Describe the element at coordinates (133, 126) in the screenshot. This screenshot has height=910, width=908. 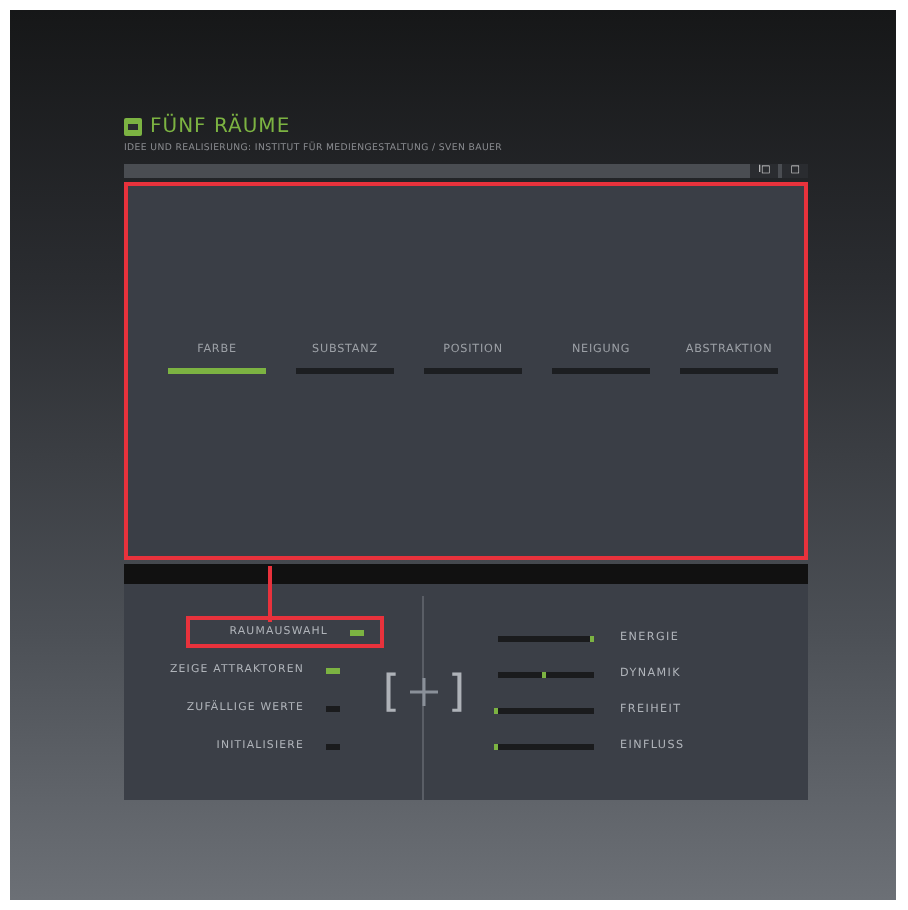
I see `logo-icon` at that location.